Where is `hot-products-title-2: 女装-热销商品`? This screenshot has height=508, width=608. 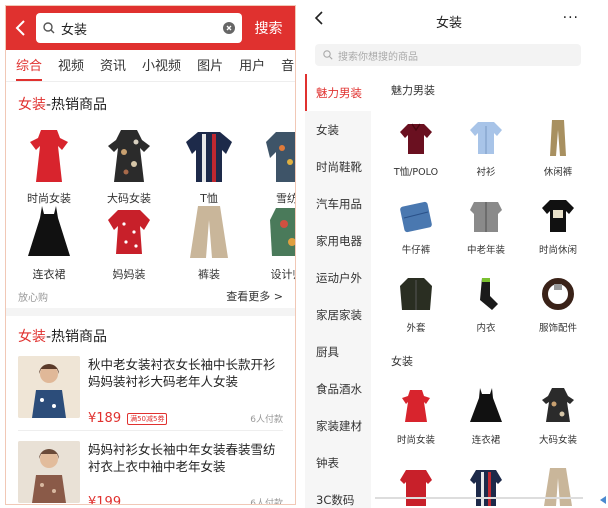 hot-products-title-2: 女装-热销商品 is located at coordinates (63, 337).